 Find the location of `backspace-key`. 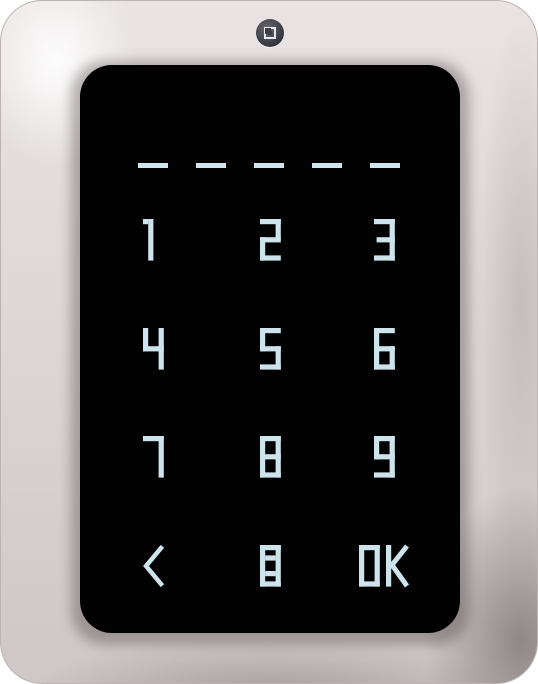

backspace-key is located at coordinates (153, 566).